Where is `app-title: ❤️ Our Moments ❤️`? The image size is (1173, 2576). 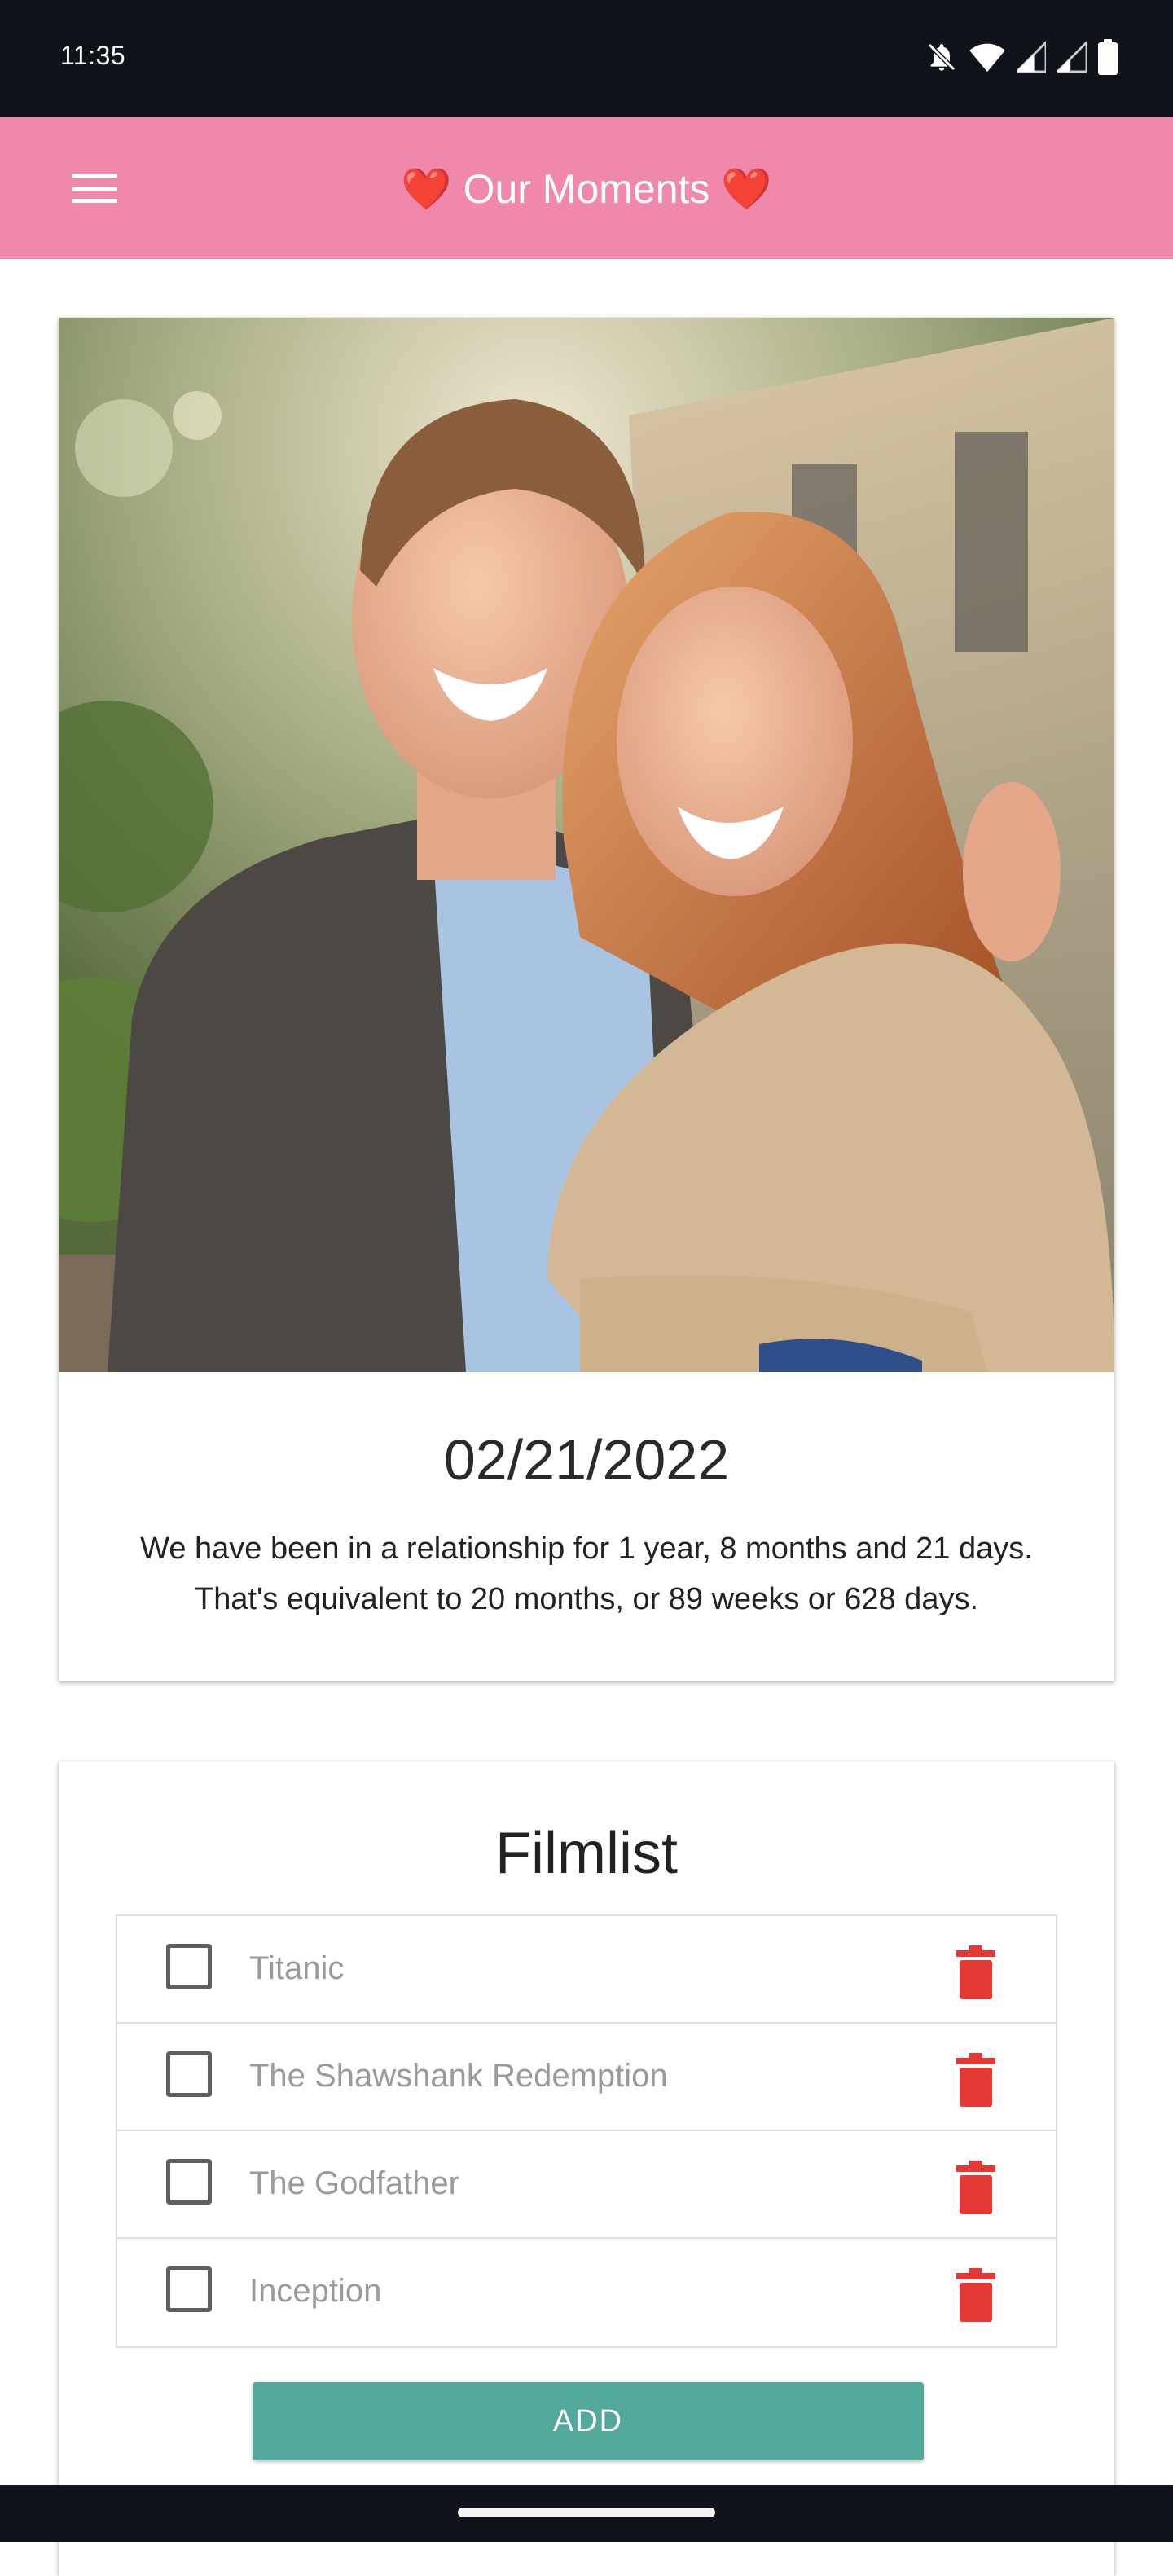
app-title: ❤️ Our Moments ❤️ is located at coordinates (586, 189).